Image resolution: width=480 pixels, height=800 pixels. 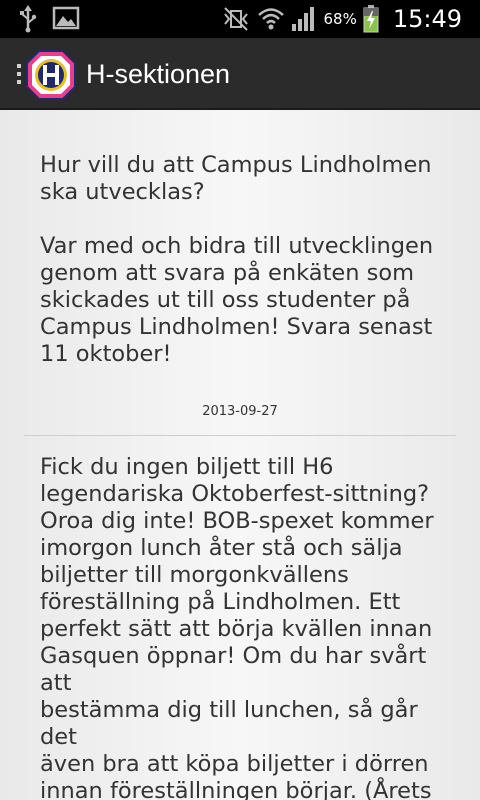 I want to click on wifi-icon, so click(x=271, y=19).